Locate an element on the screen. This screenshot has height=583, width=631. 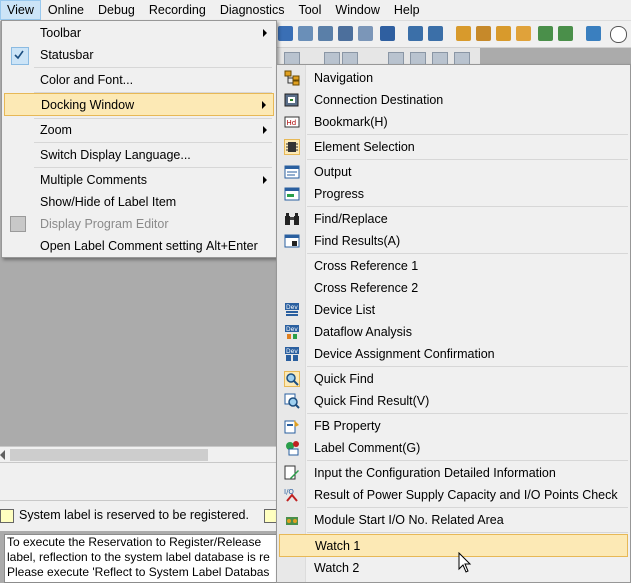
output-icon is located at coordinates (292, 172).